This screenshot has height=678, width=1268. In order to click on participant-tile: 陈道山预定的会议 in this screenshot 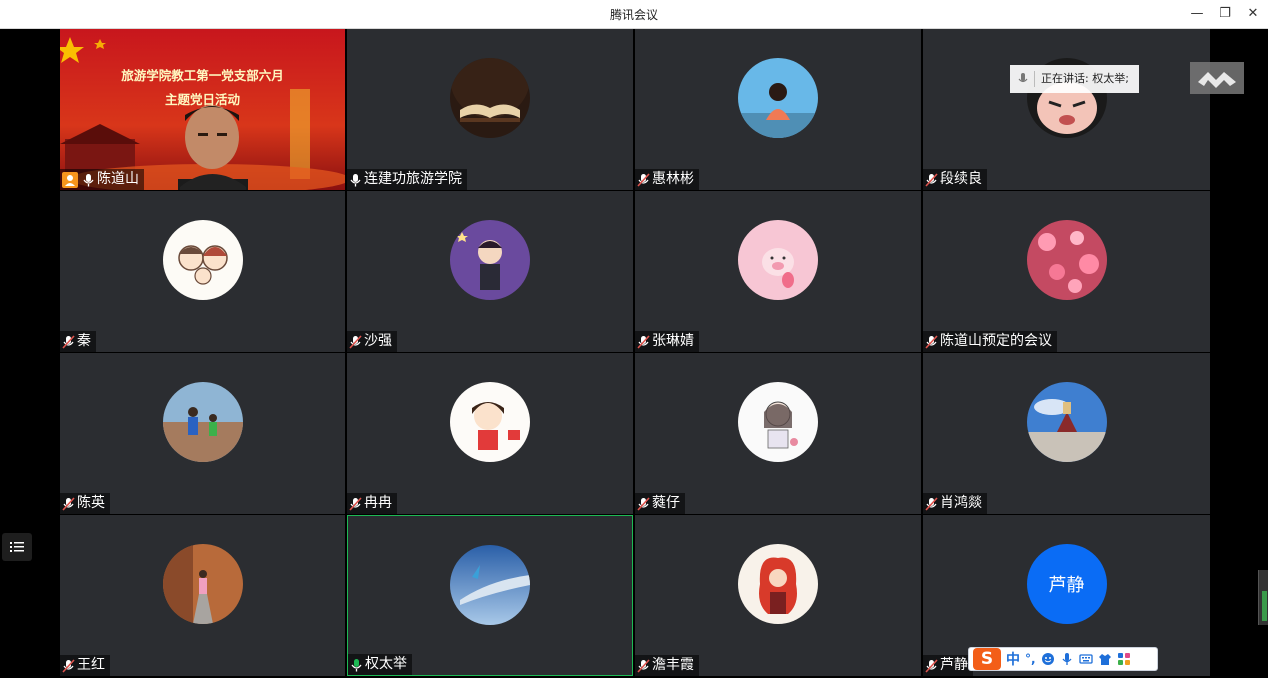, I will do `click(1066, 271)`.